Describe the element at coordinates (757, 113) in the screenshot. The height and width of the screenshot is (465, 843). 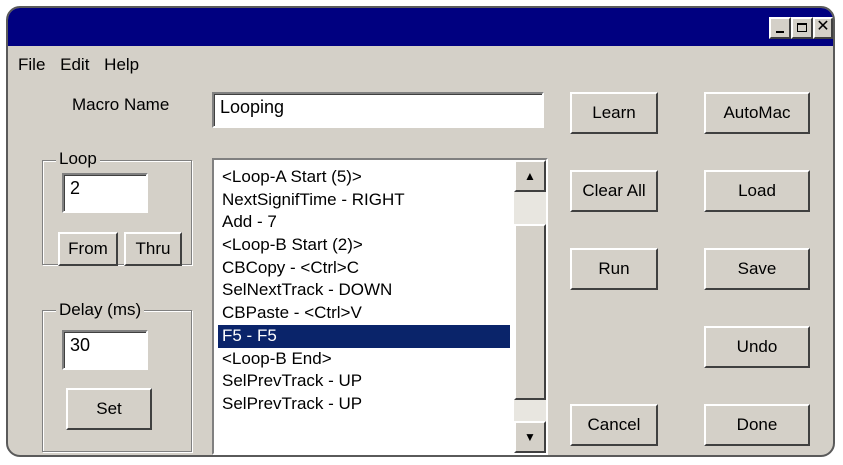
I see `automac-button: AutoMac` at that location.